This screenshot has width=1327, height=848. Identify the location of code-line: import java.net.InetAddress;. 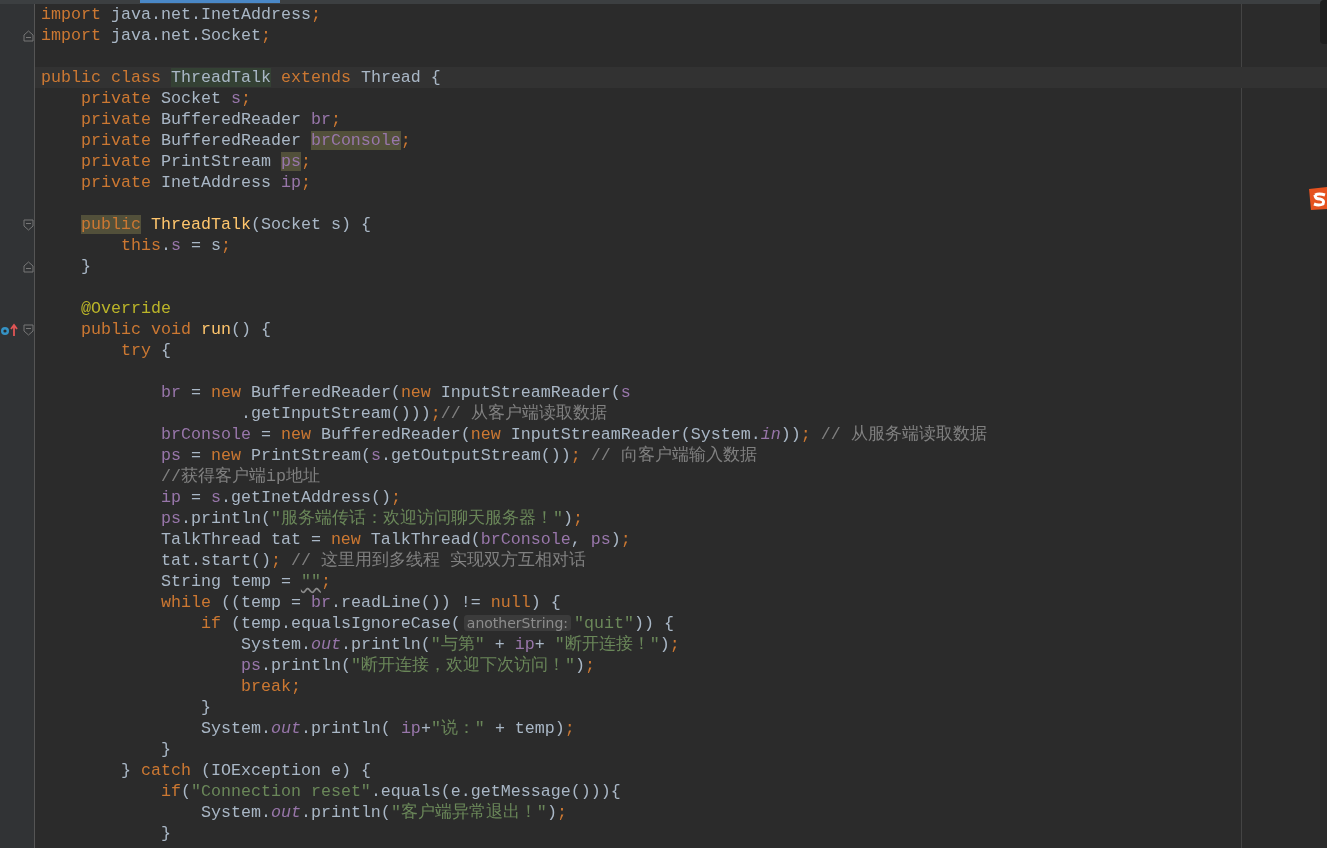
(181, 14).